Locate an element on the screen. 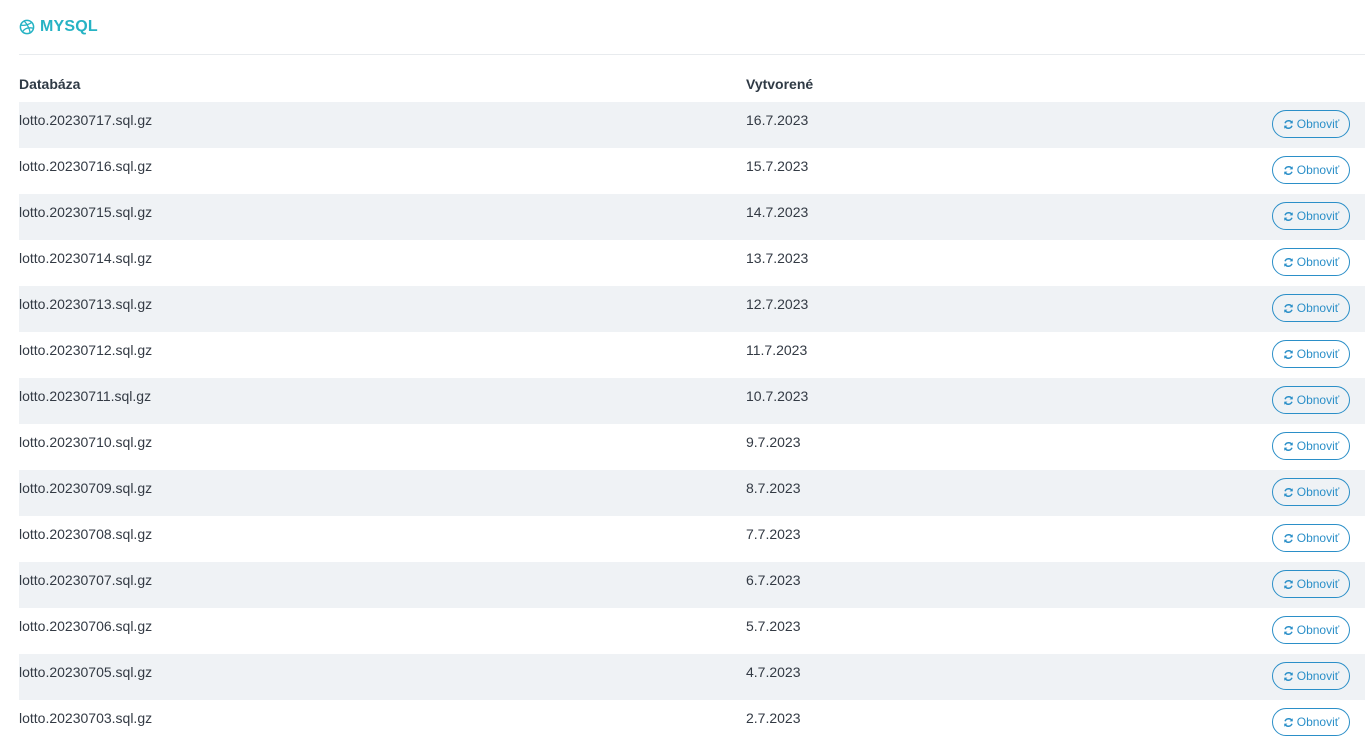  created-date: 9.7.2023 is located at coordinates (773, 442).